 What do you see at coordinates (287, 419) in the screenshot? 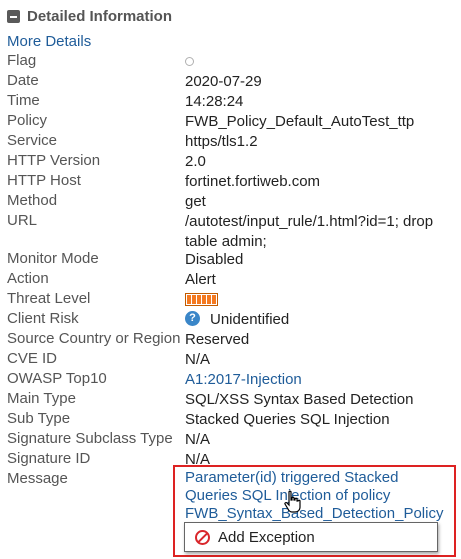
I see `sub-type-value: Stacked Queries SQL Injection` at bounding box center [287, 419].